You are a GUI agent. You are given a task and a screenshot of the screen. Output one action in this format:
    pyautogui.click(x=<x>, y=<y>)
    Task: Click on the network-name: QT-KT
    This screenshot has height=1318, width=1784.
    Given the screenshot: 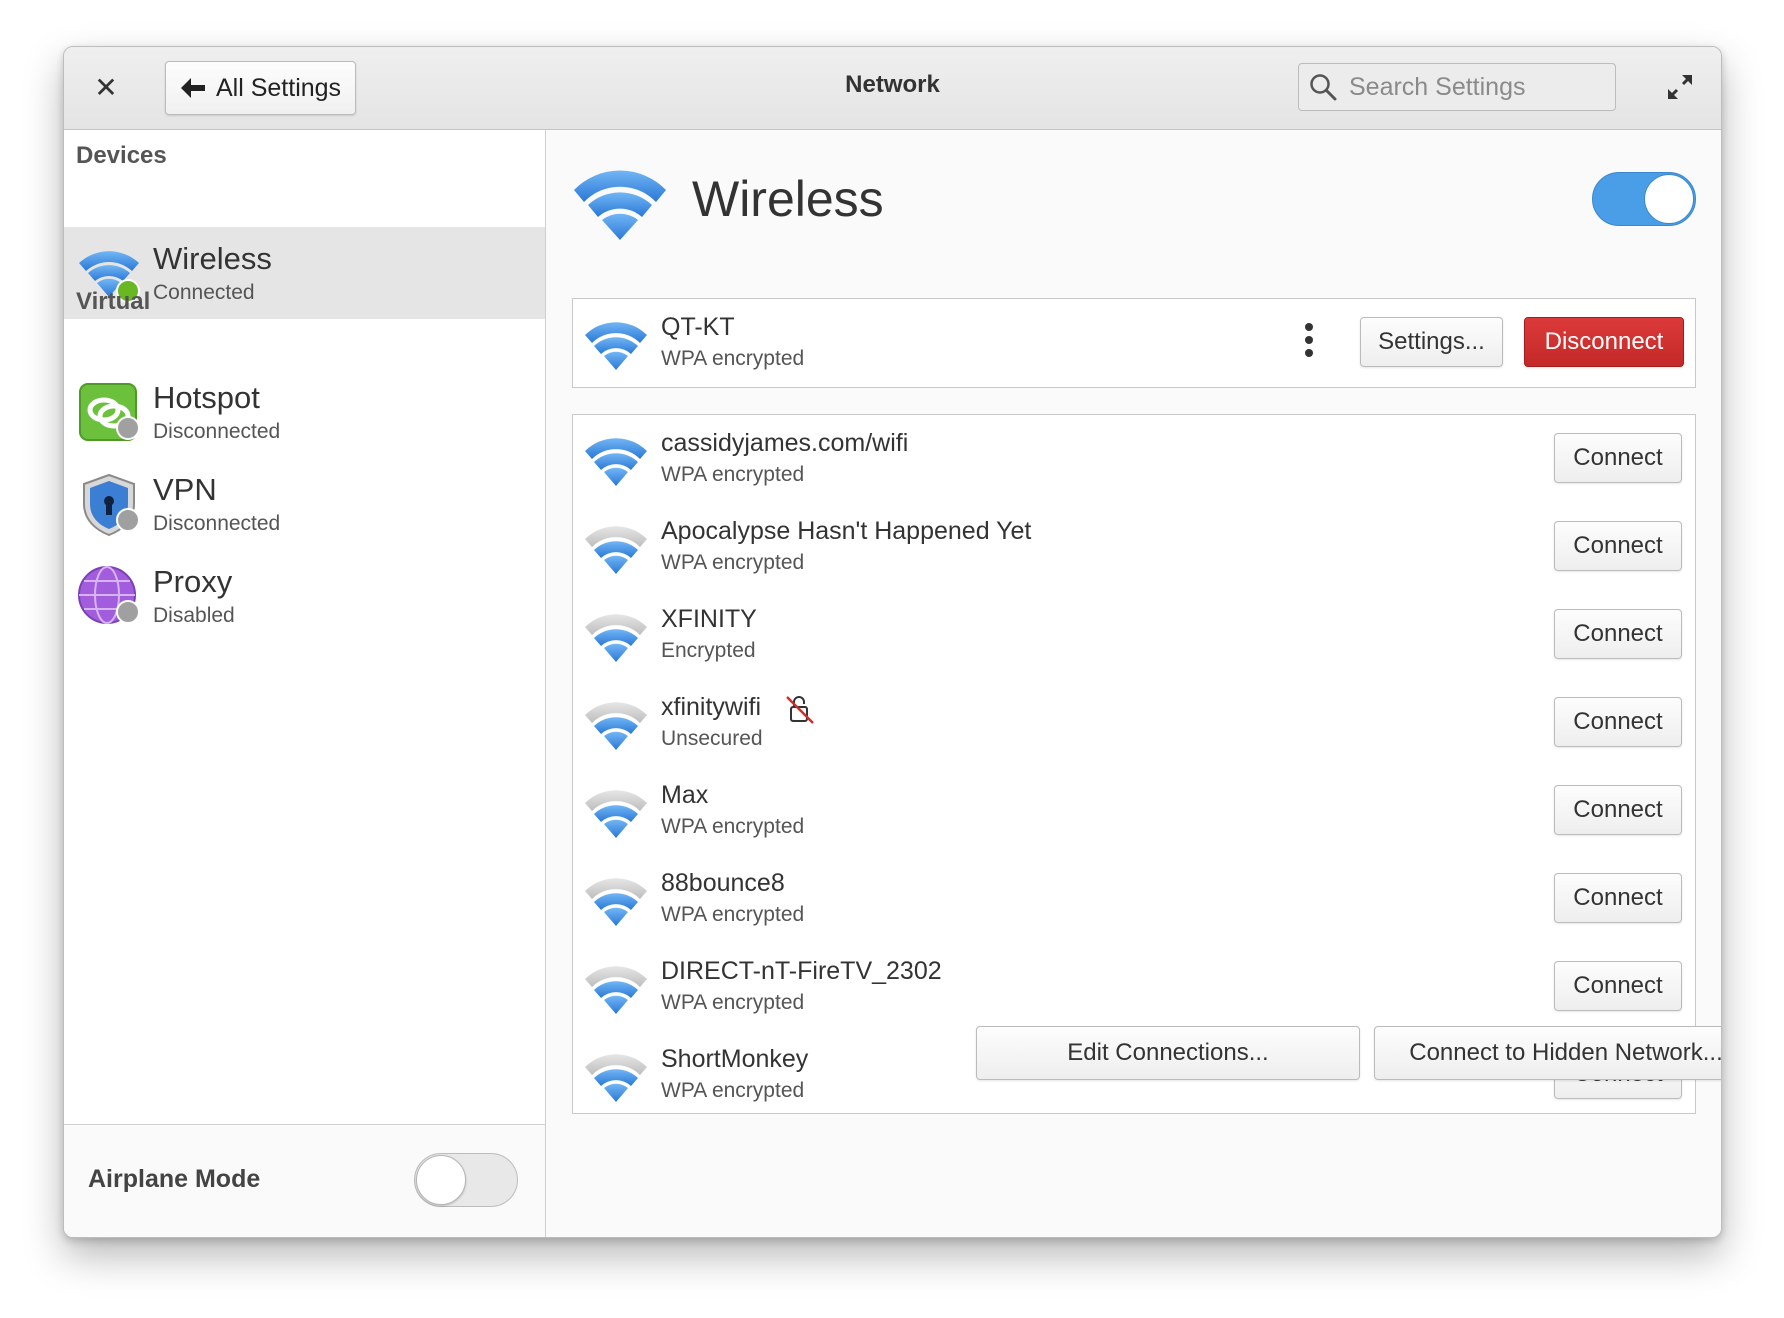 What is the action you would take?
    pyautogui.click(x=698, y=327)
    